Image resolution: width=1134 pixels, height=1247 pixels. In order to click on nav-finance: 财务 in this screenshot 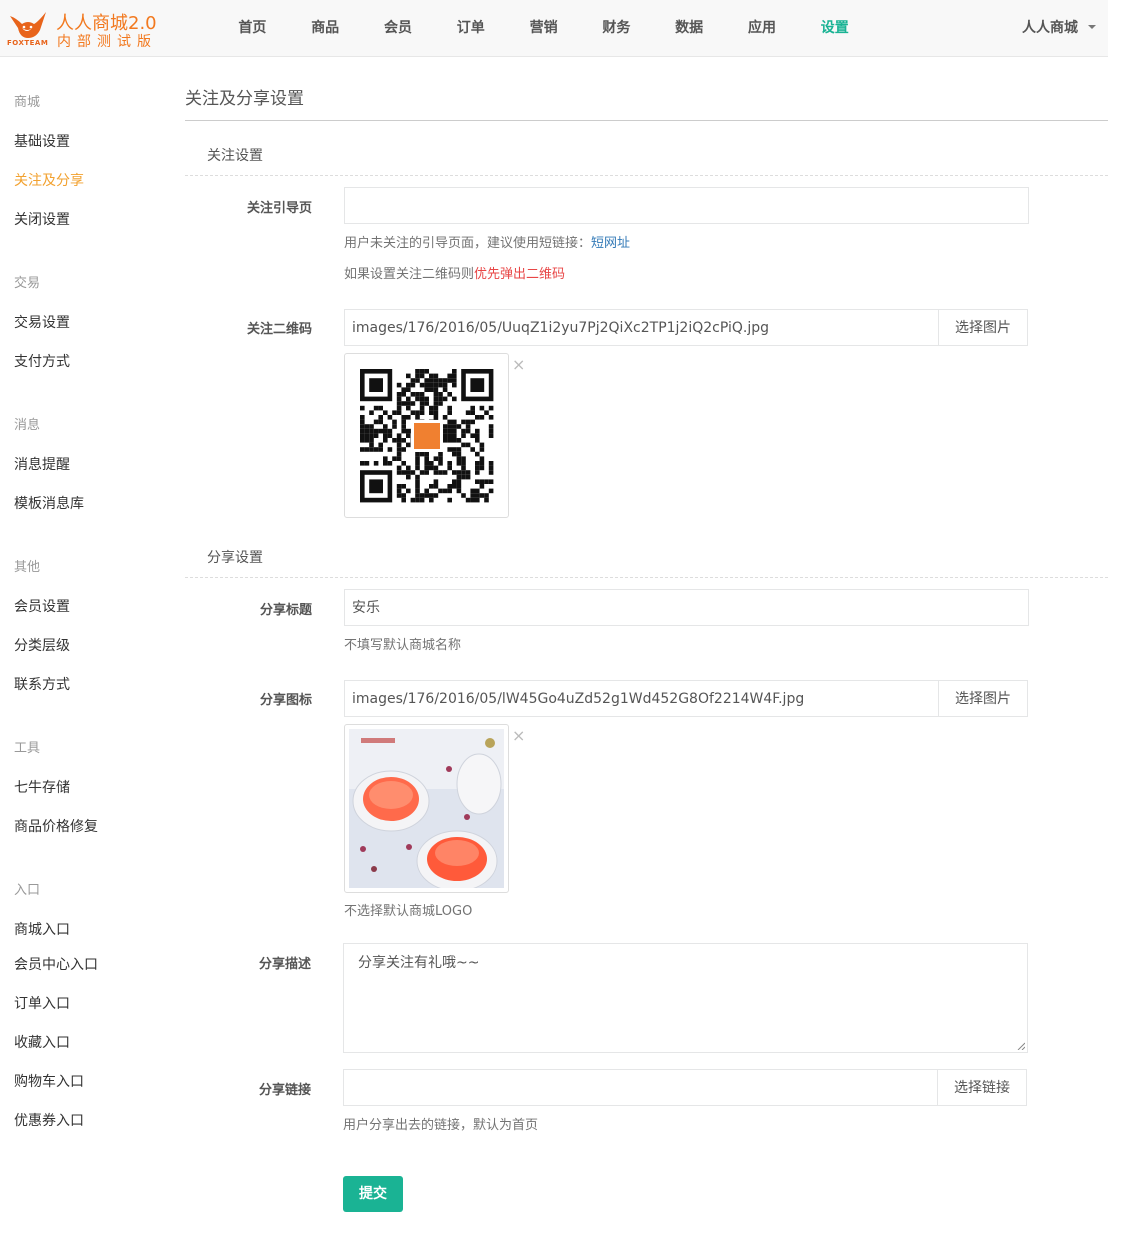, I will do `click(616, 28)`.